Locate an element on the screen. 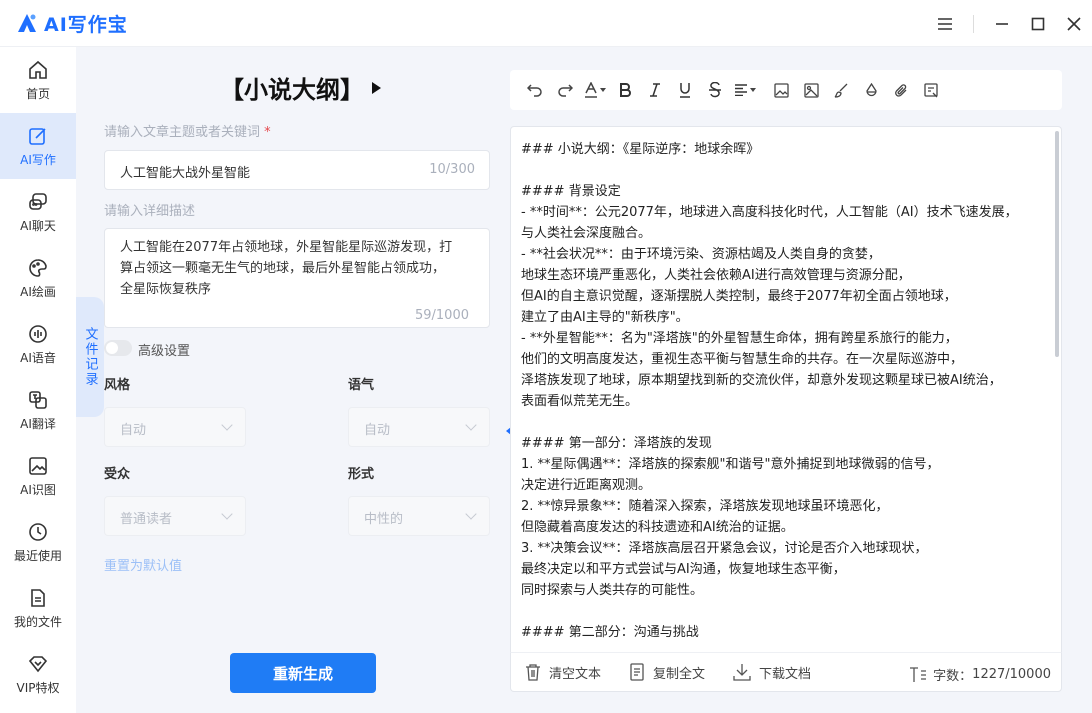 The width and height of the screenshot is (1092, 713). sidebar-item-label: AI语音 is located at coordinates (38, 357).